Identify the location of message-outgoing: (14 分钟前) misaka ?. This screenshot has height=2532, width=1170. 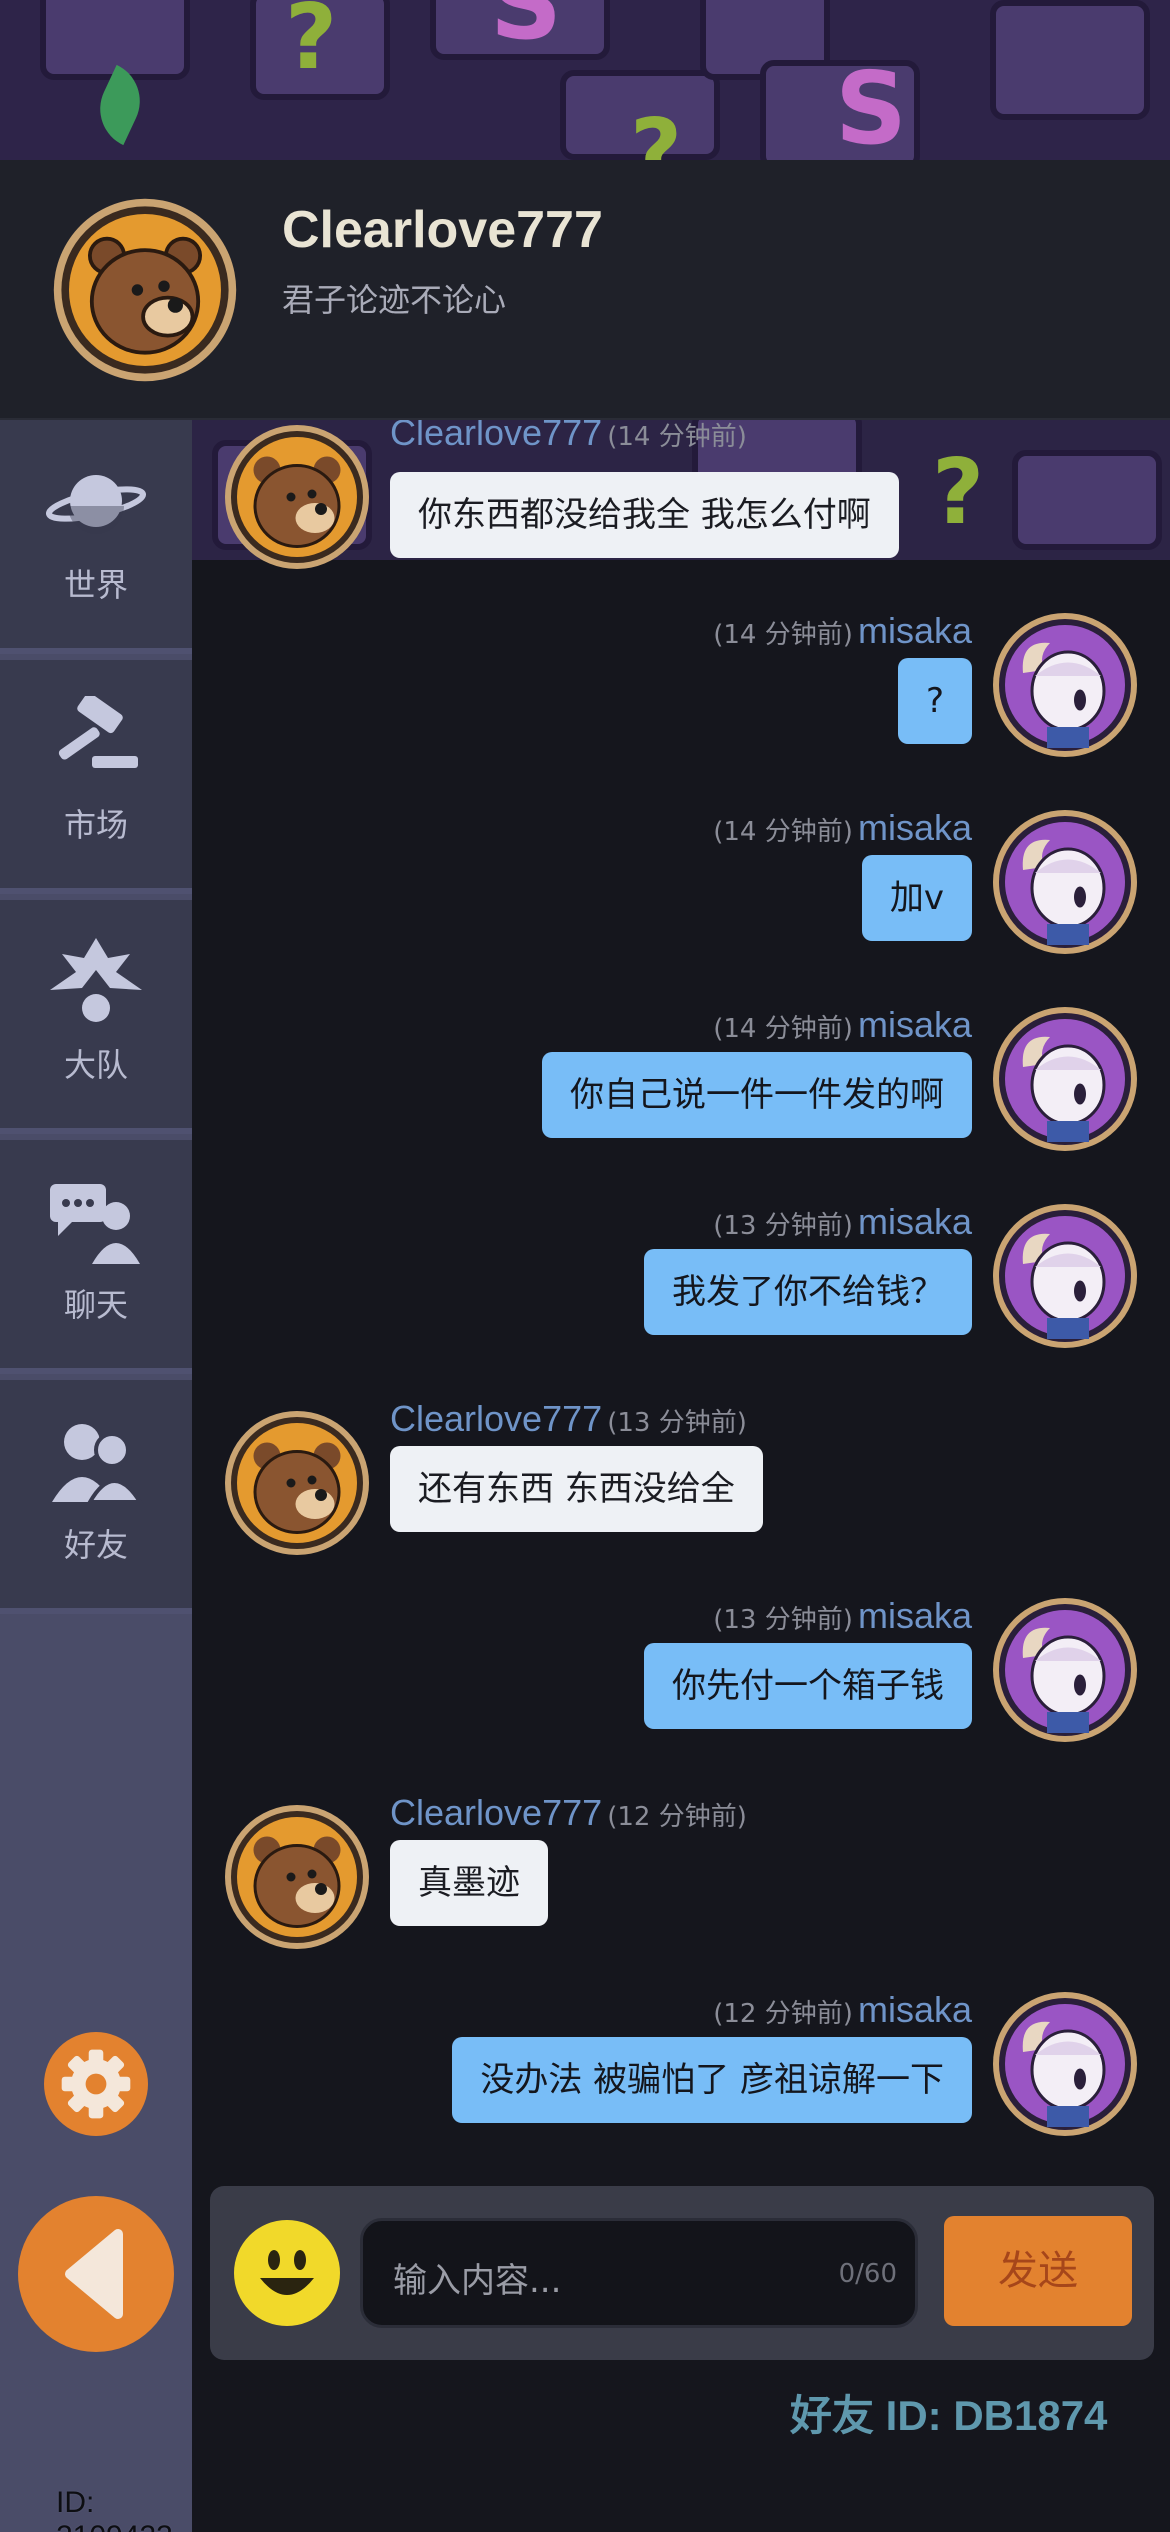
(681, 690).